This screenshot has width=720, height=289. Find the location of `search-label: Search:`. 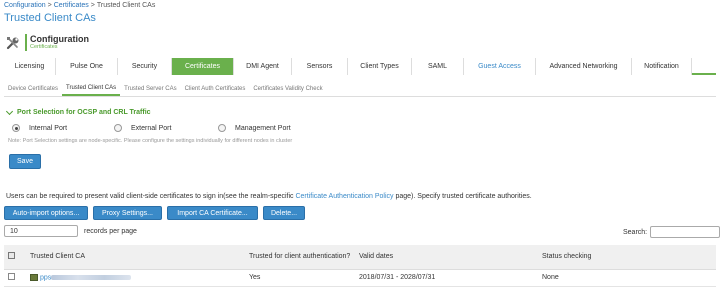

search-label: Search: is located at coordinates (635, 232).